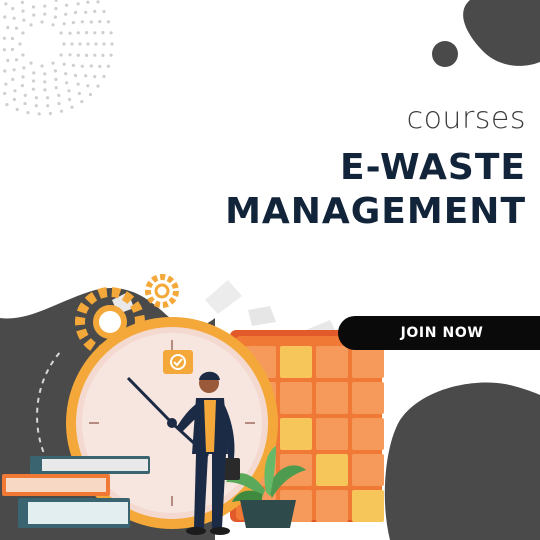 This screenshot has height=540, width=540. I want to click on join-now-button: JOIN NOW, so click(439, 333).